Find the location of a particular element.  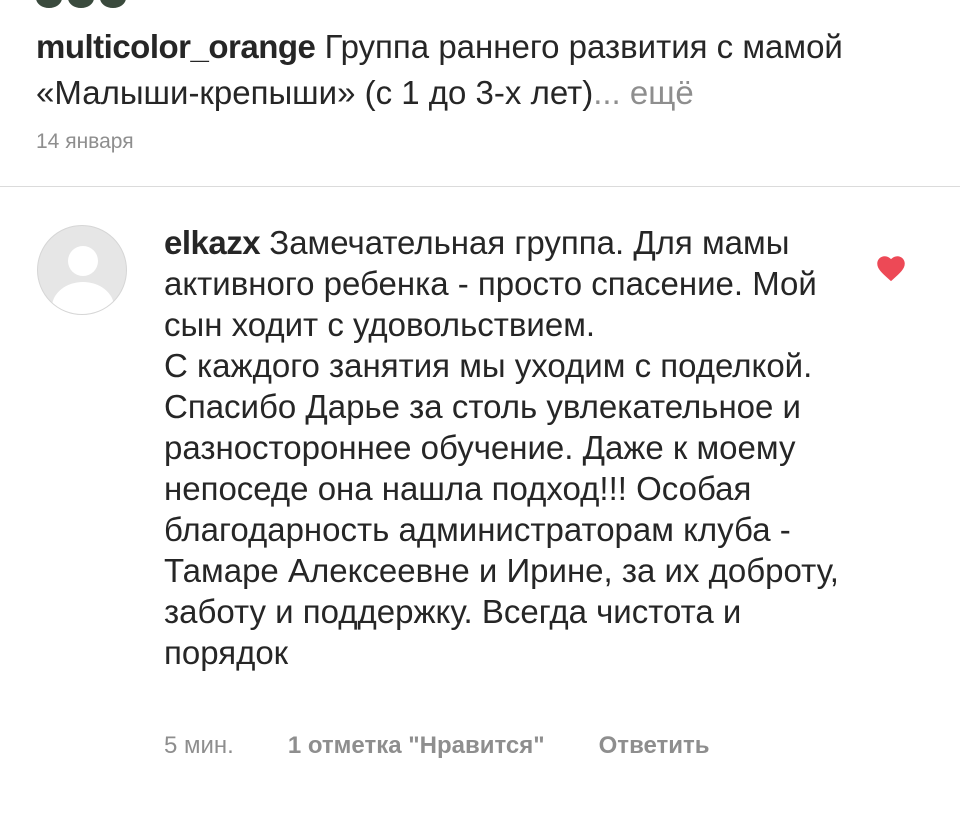

comment-time: 5 мин. is located at coordinates (199, 745).